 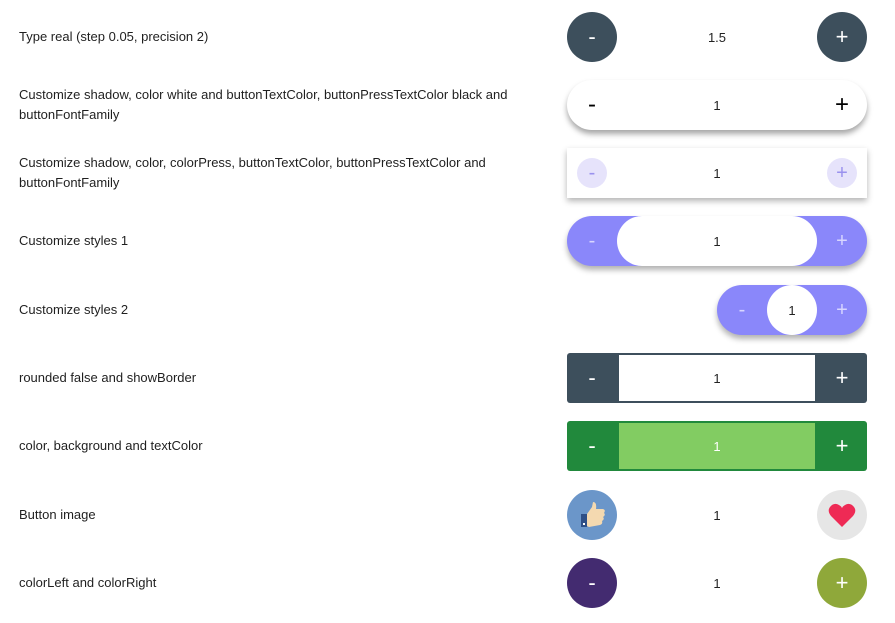 I want to click on minus-circle: -, so click(x=592, y=173).